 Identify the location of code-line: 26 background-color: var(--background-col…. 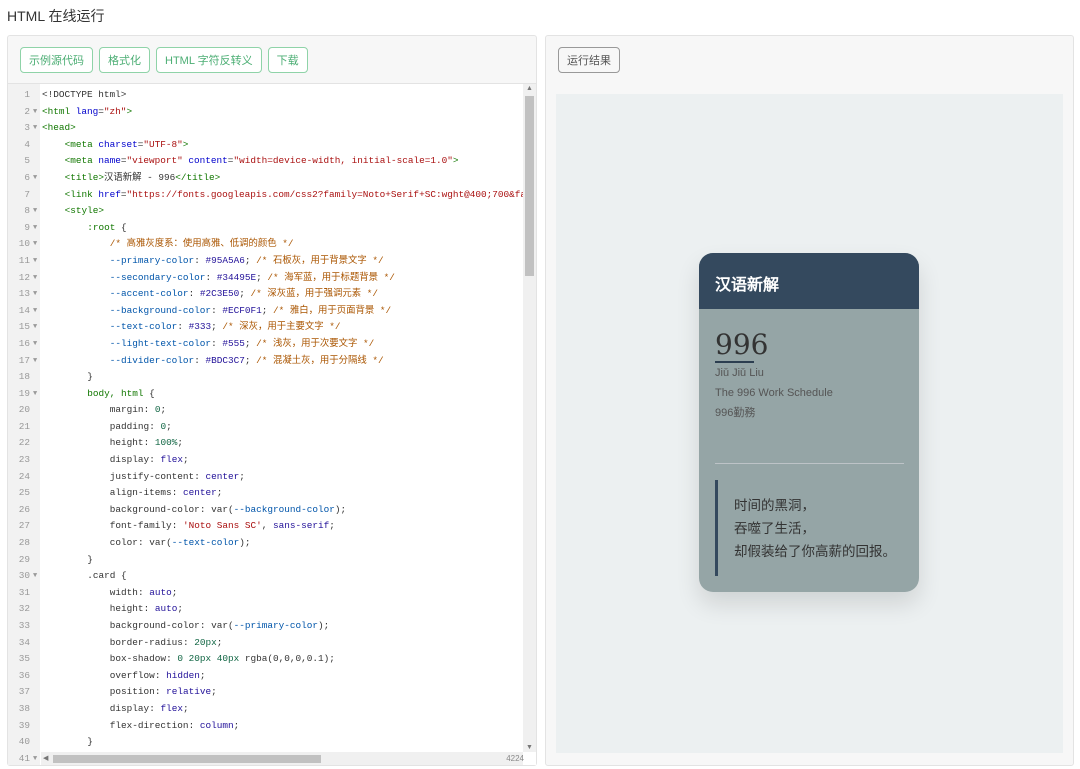
(268, 510).